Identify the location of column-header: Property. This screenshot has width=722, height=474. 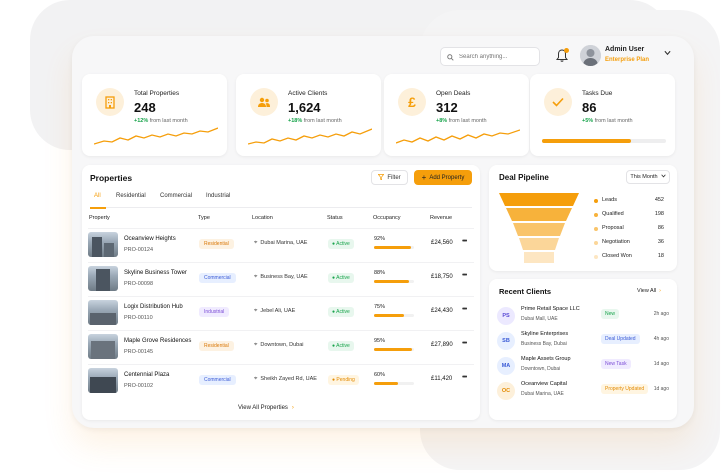
(99, 218).